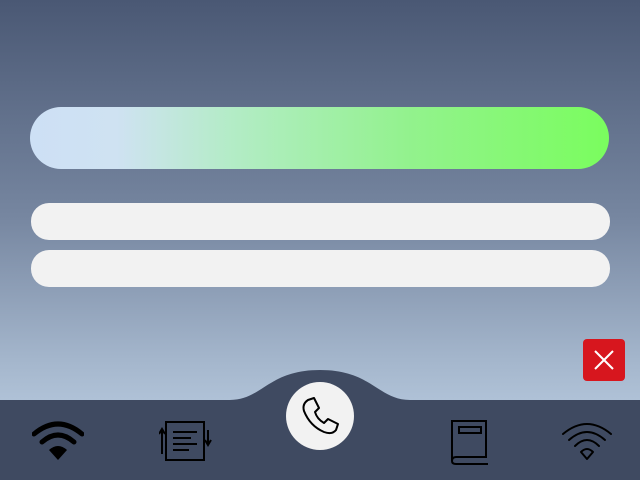 The height and width of the screenshot is (480, 640). I want to click on sort-list-icon, so click(186, 441).